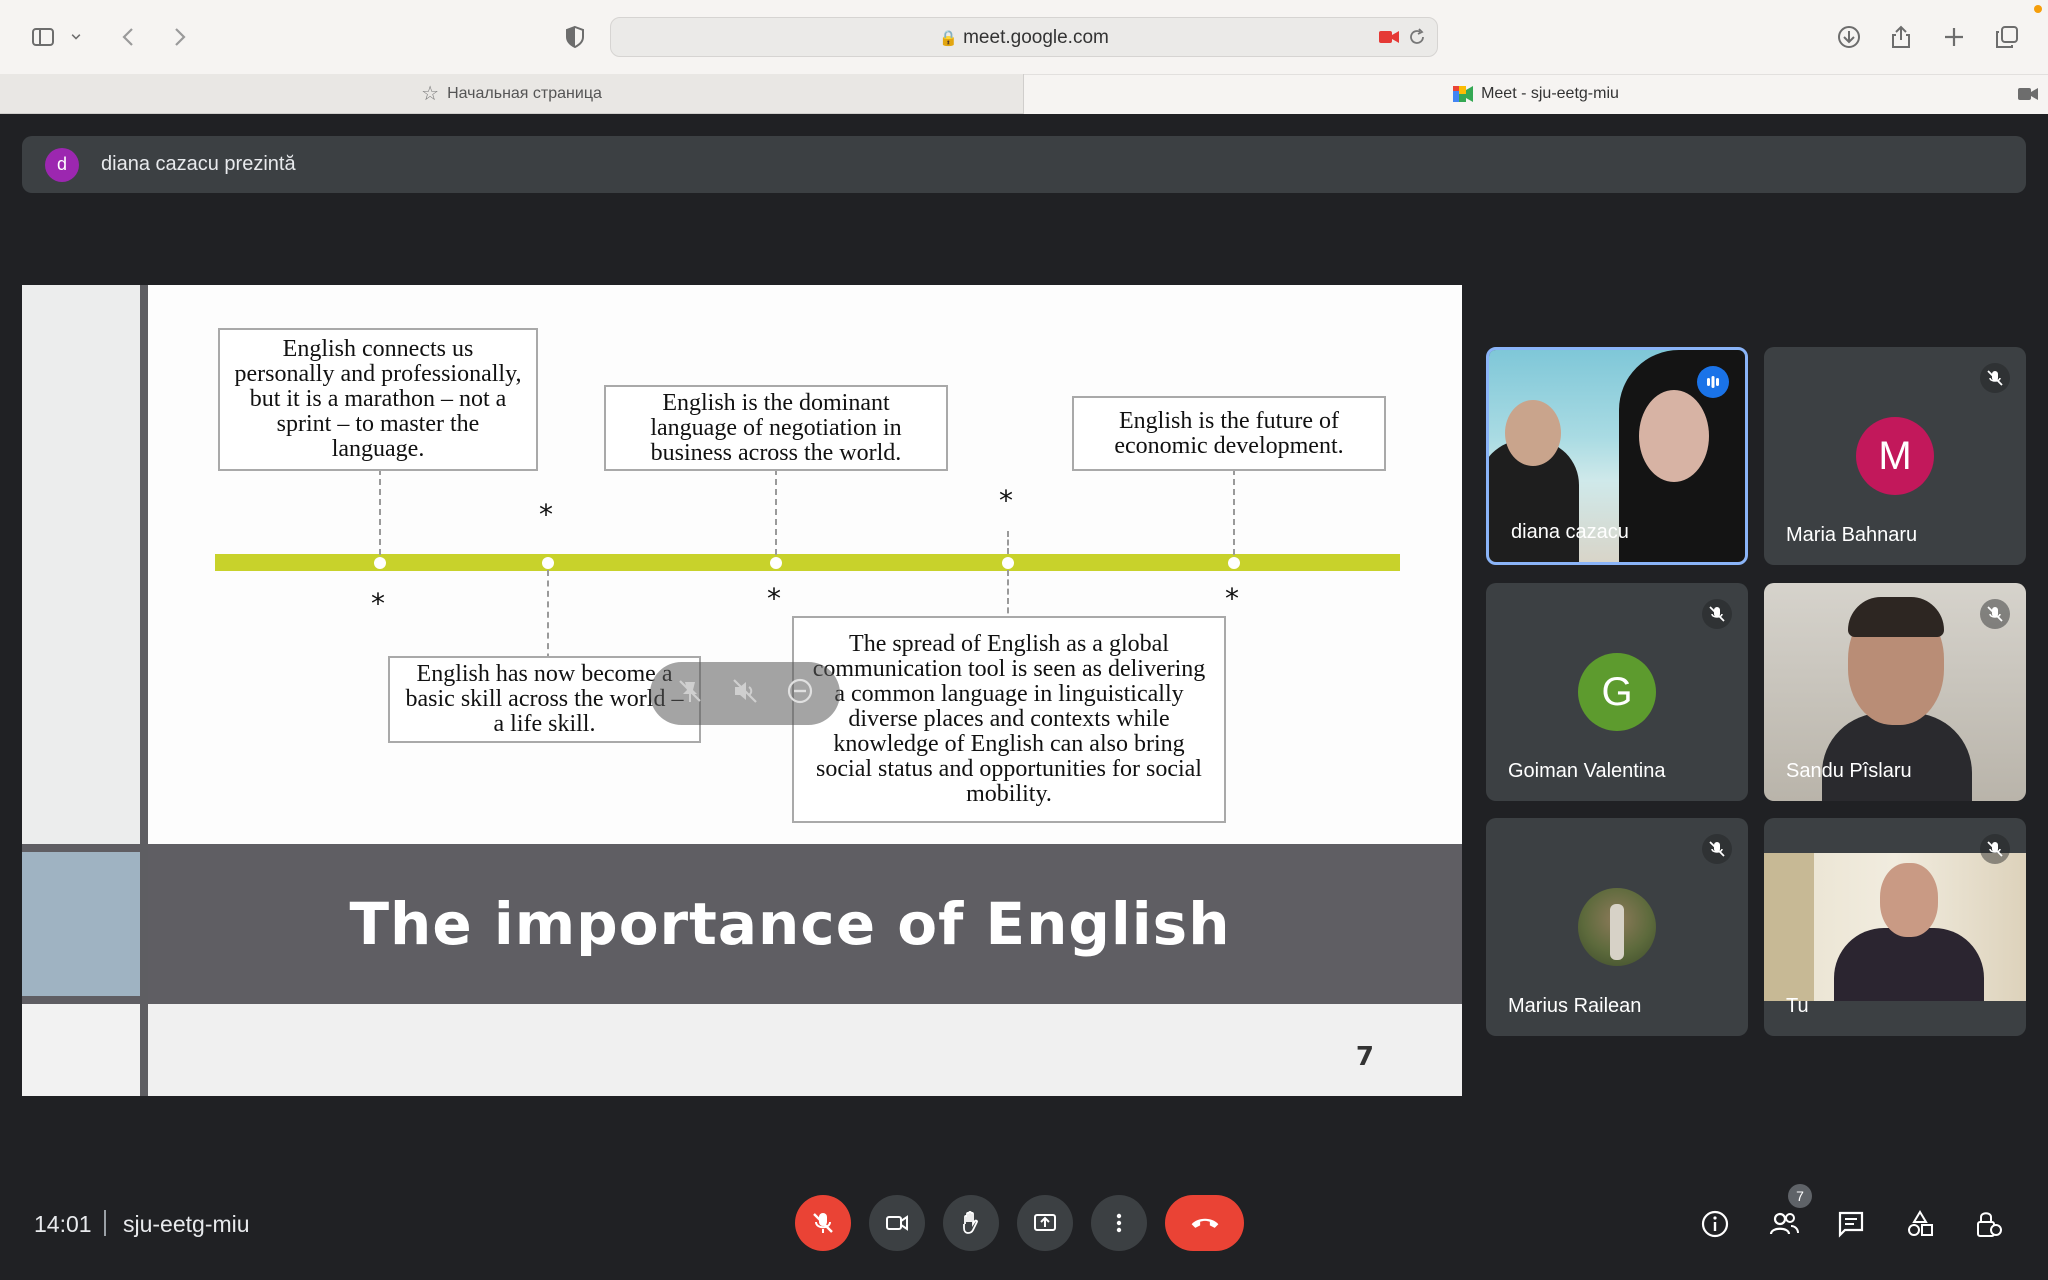  What do you see at coordinates (897, 1223) in the screenshot?
I see `camera-toggle-button` at bounding box center [897, 1223].